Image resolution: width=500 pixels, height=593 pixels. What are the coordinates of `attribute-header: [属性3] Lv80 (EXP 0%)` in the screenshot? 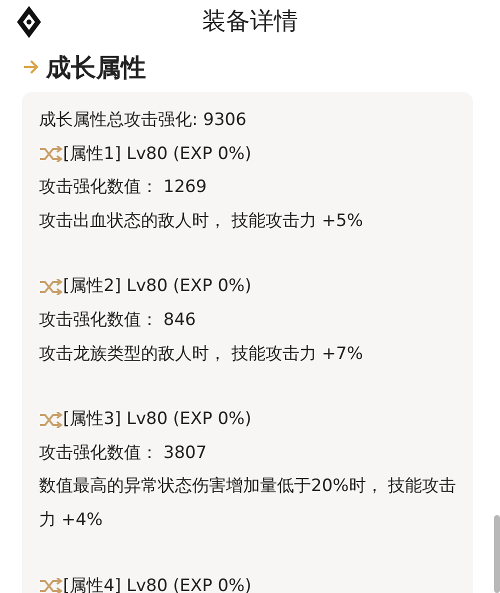 It's located at (157, 420).